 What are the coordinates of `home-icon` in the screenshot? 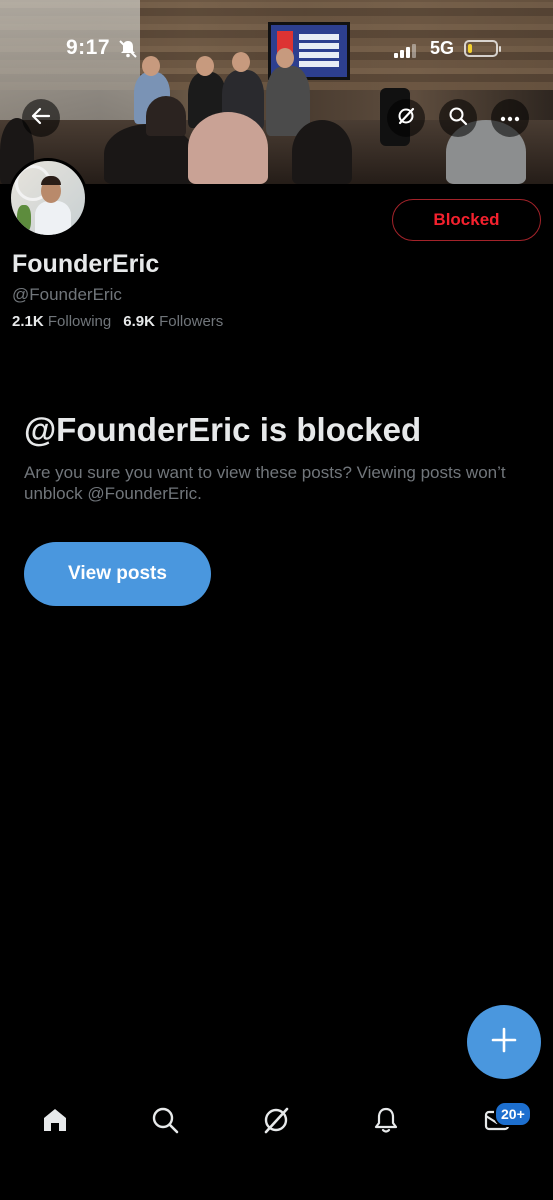 It's located at (55, 1122).